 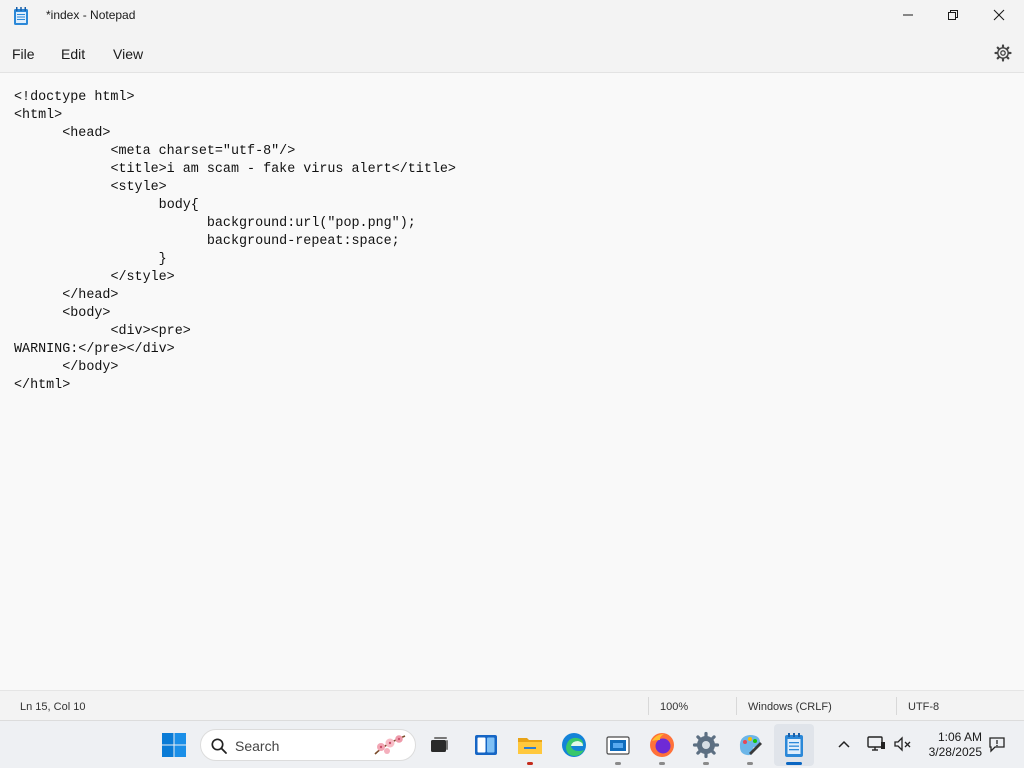 I want to click on clock-date: 3/28/2025, so click(x=955, y=752).